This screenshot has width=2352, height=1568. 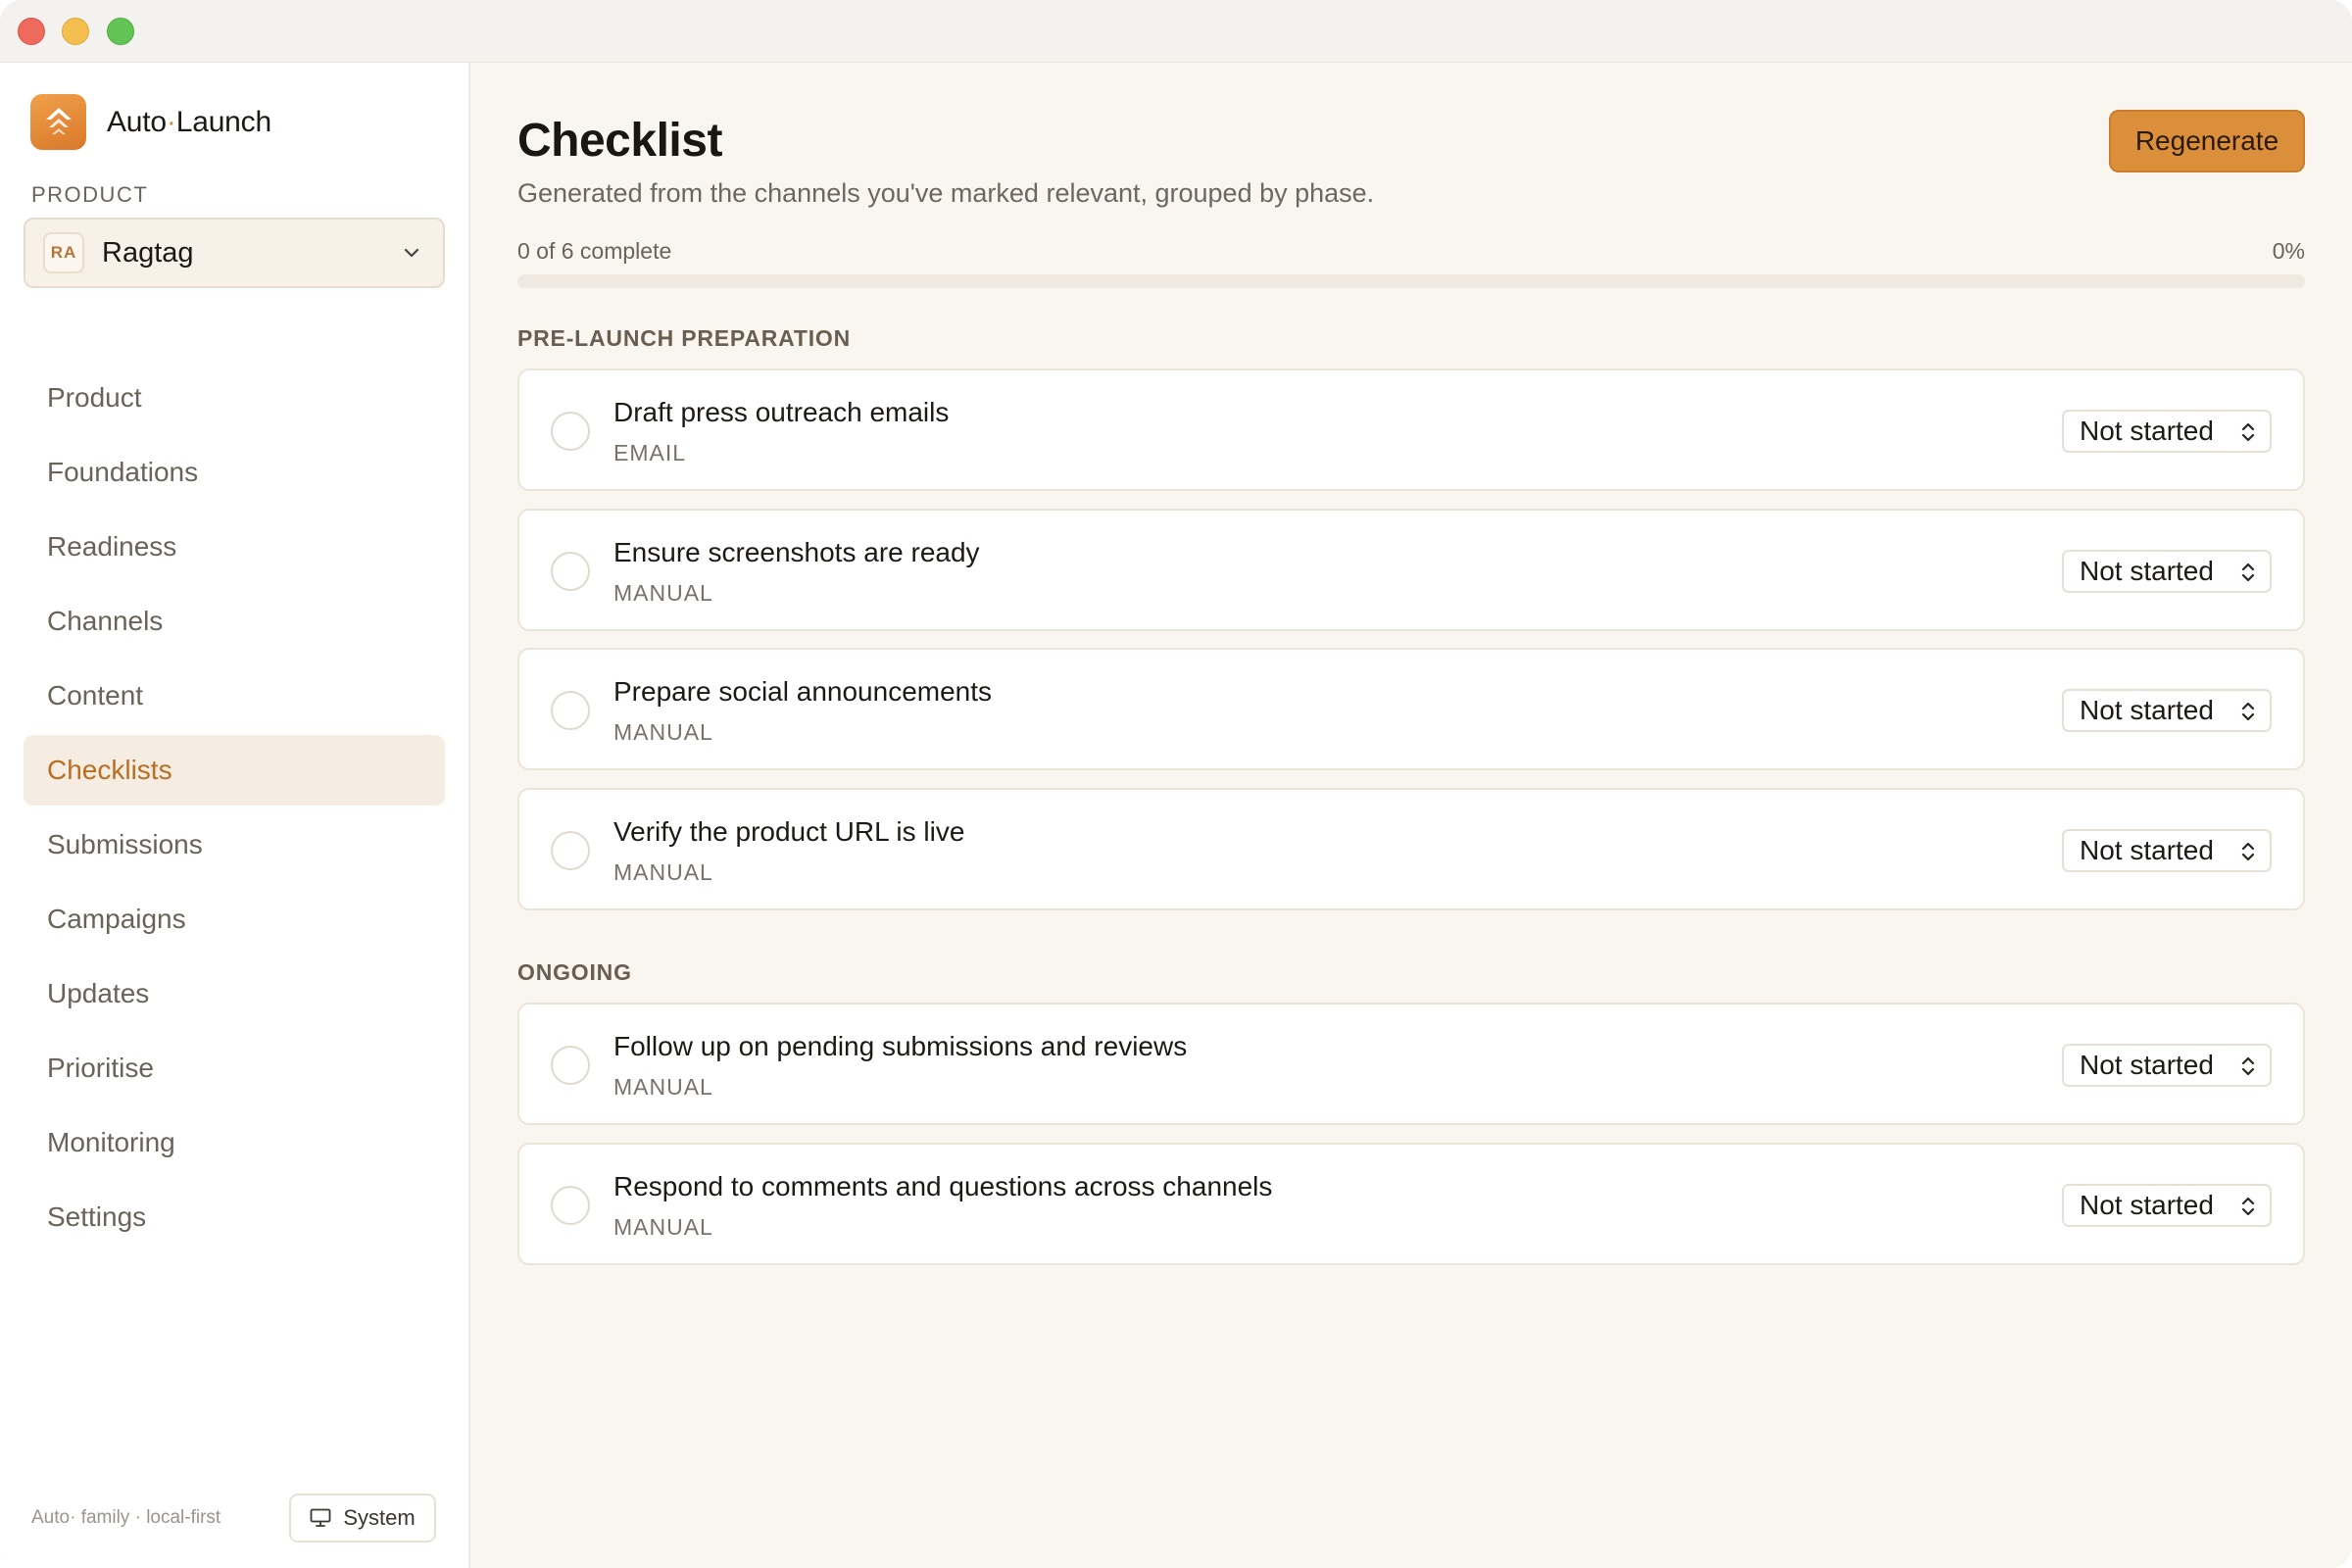 I want to click on page-title: Checklist, so click(x=619, y=141).